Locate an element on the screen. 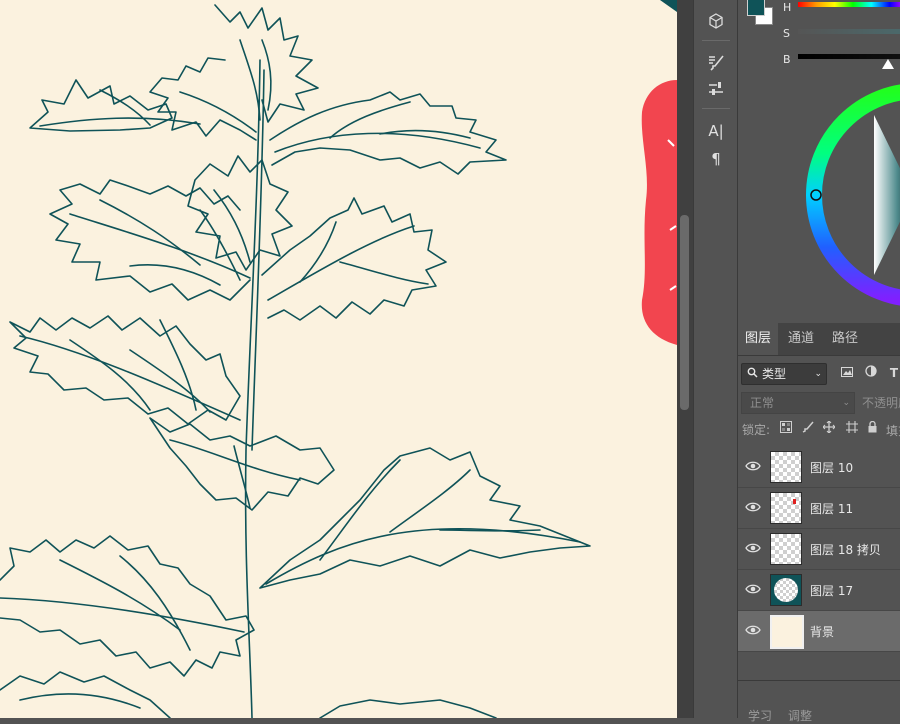  red-dot-mark is located at coordinates (794, 501).